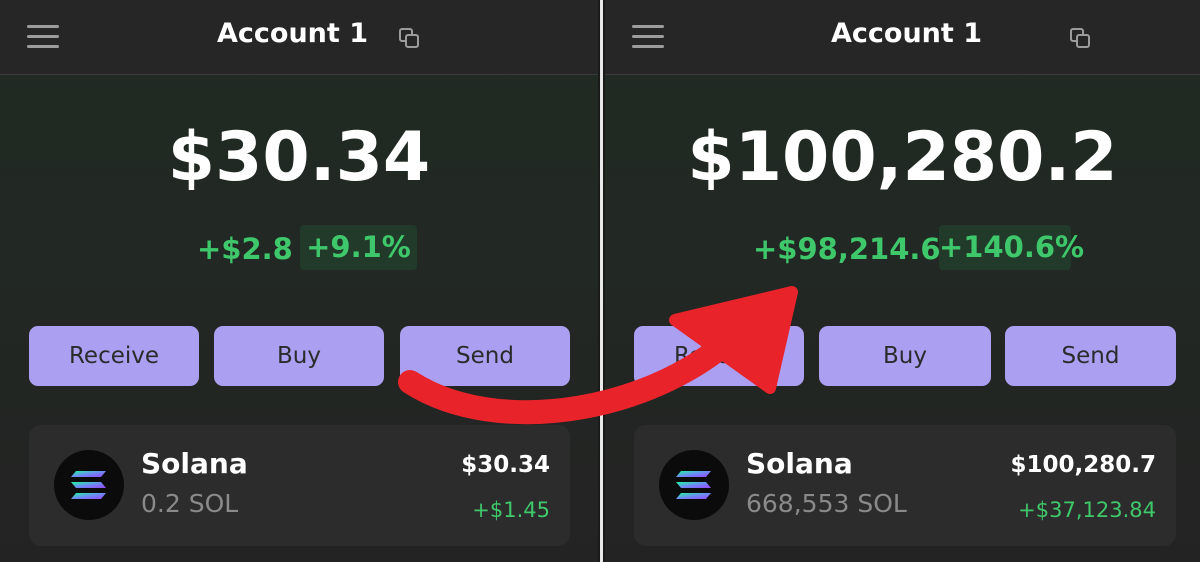 The height and width of the screenshot is (562, 1200). Describe the element at coordinates (826, 503) in the screenshot. I see `token-amount: 668,553 SOL` at that location.